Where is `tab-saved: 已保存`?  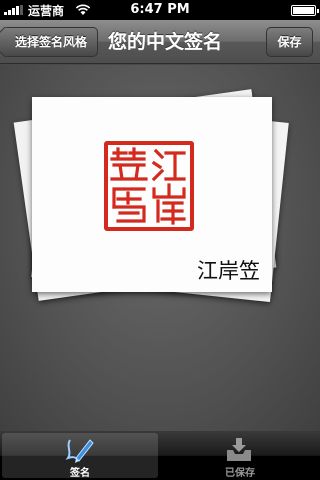
tab-saved: 已保存 is located at coordinates (240, 456).